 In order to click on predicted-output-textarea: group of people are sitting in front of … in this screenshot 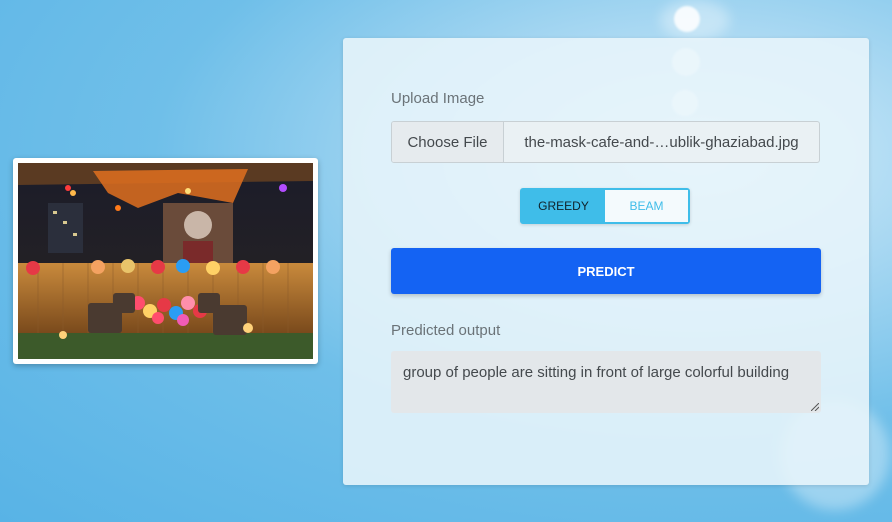, I will do `click(606, 382)`.